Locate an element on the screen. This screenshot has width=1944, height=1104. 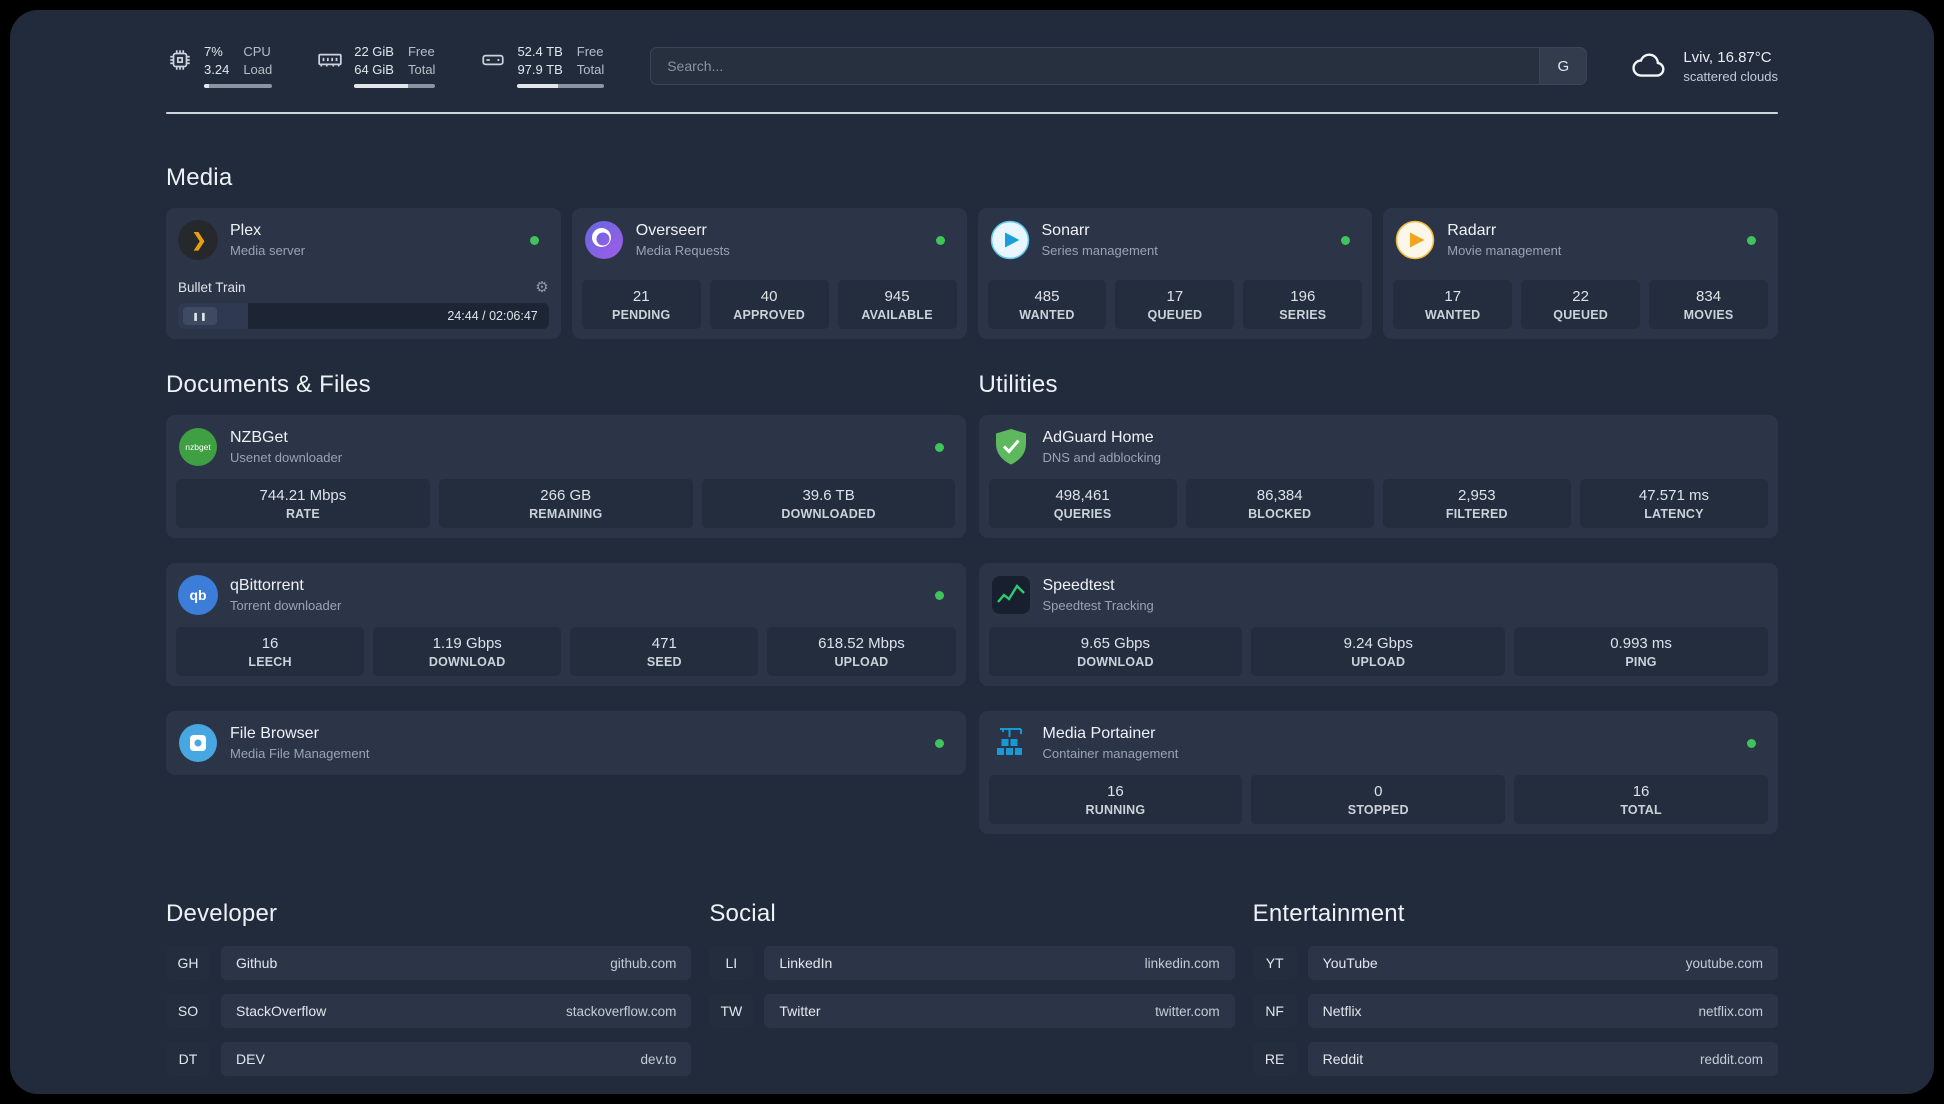
link-twitter: TW Twitter twitter.com is located at coordinates (972, 1011).